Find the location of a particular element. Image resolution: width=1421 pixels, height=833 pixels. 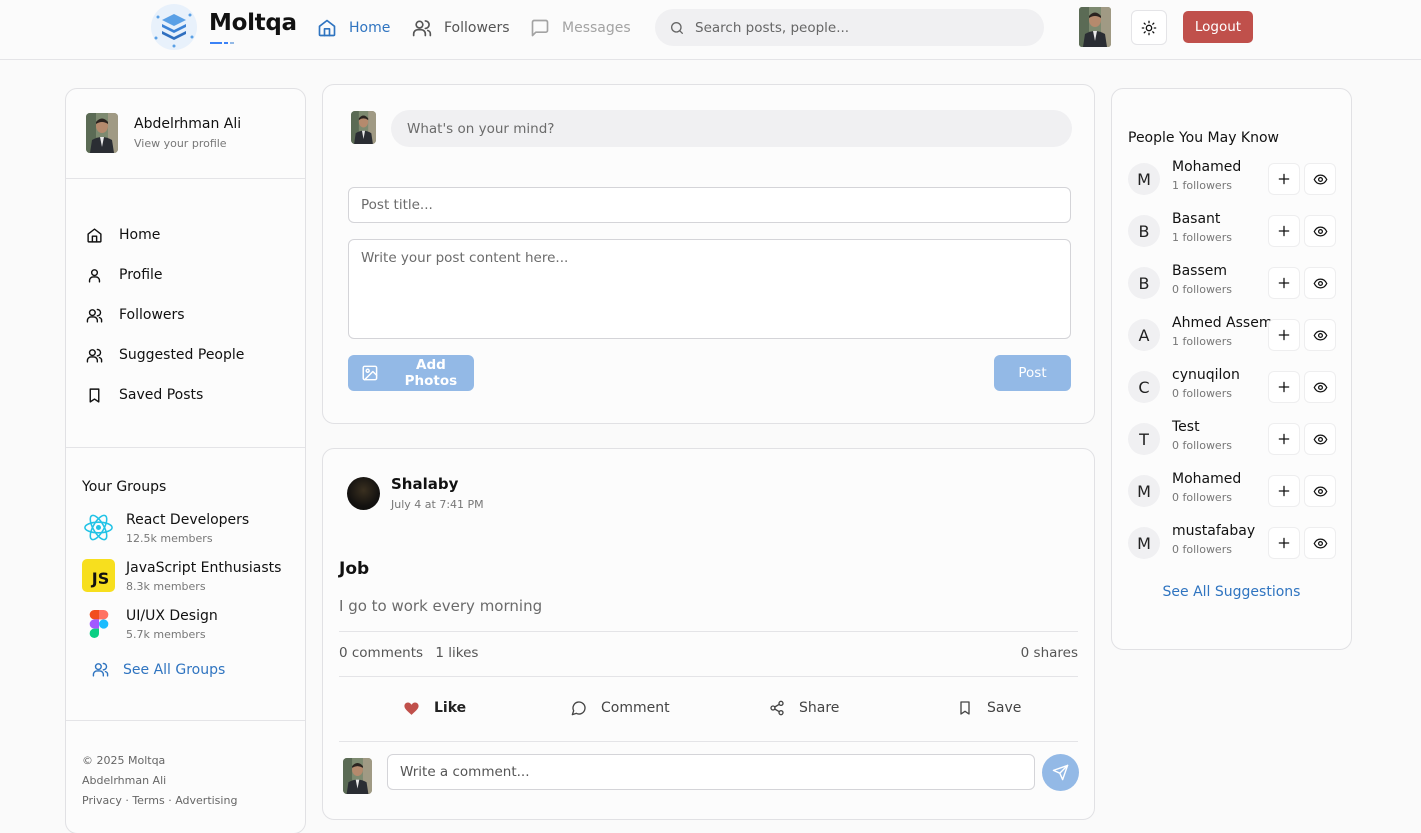

like-button: Like is located at coordinates (434, 708).